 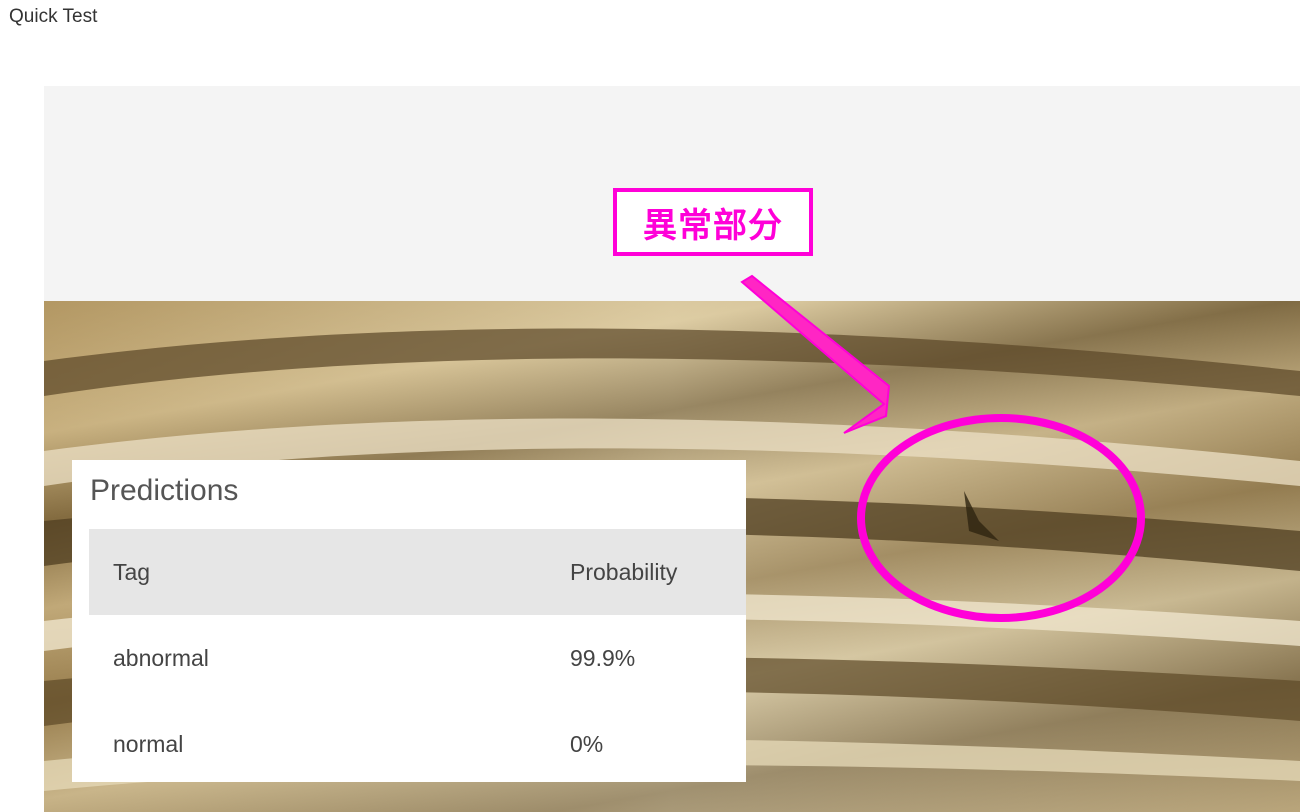 What do you see at coordinates (417, 658) in the screenshot?
I see `table-row: abnormal 99.9%` at bounding box center [417, 658].